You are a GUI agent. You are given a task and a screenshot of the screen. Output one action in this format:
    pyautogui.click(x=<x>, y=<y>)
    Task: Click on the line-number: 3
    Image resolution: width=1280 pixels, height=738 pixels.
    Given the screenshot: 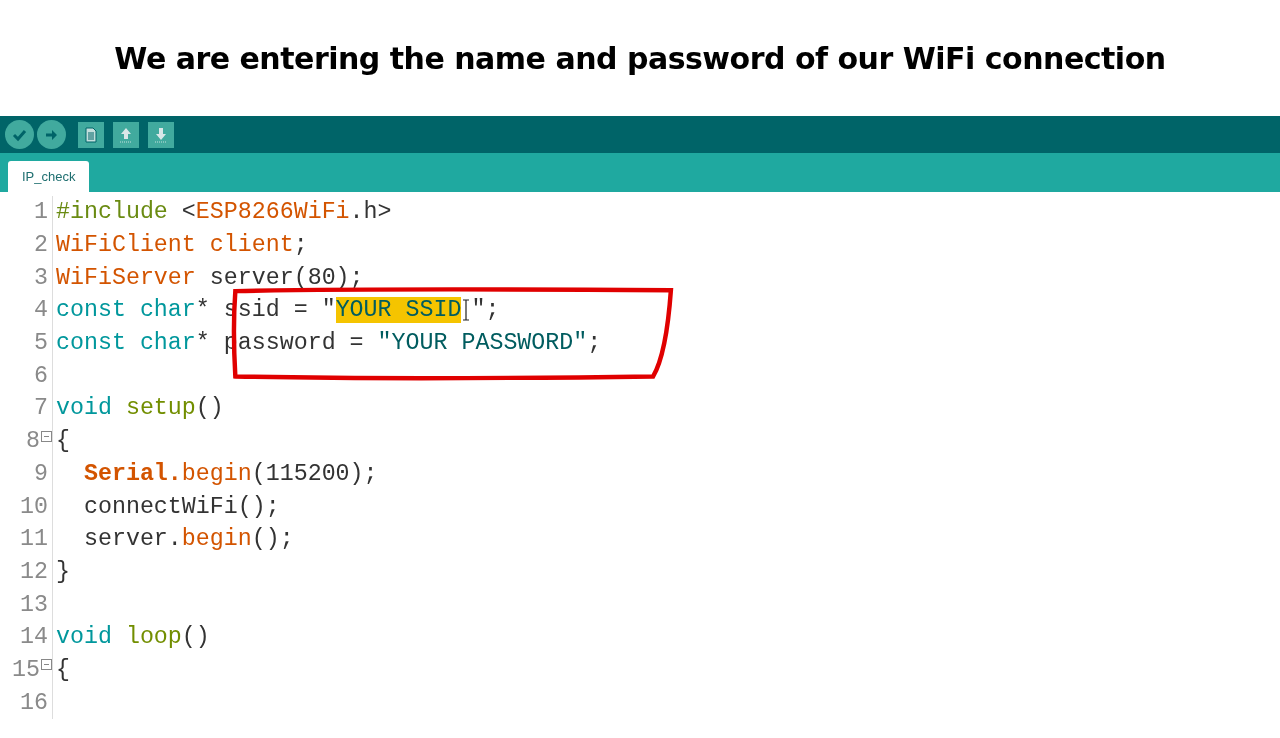 What is the action you would take?
    pyautogui.click(x=41, y=277)
    